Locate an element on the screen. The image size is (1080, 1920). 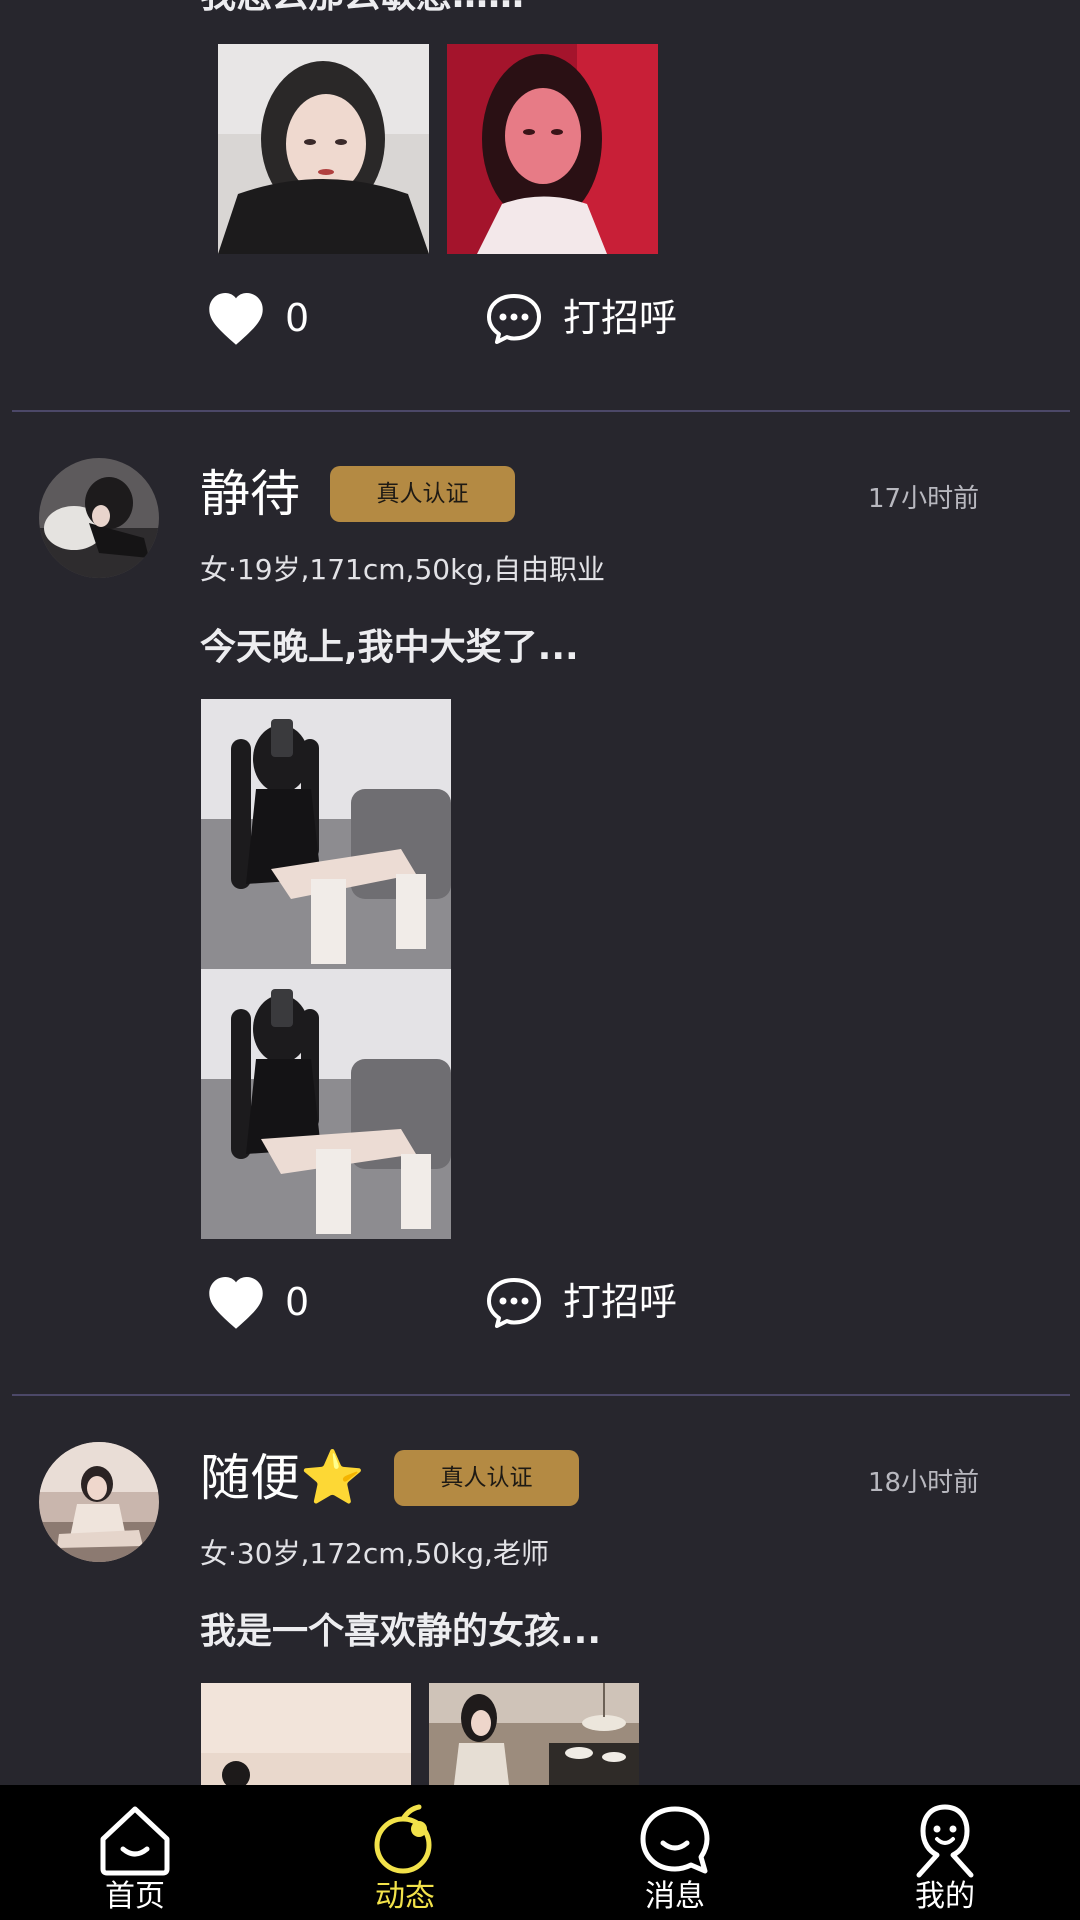
tab-messages: 消息 is located at coordinates (675, 1852).